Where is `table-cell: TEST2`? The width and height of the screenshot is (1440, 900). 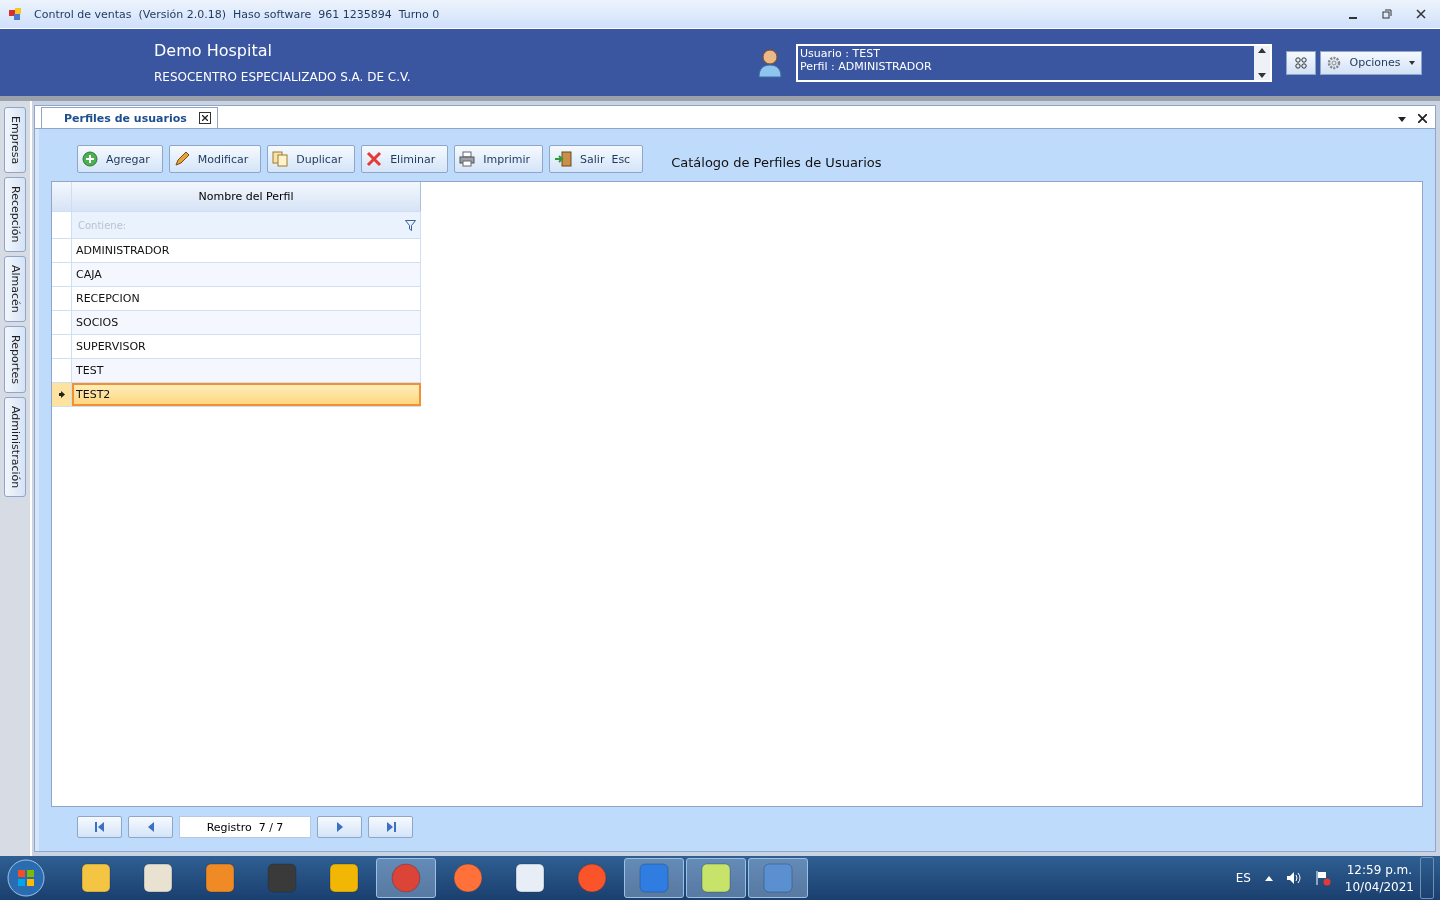 table-cell: TEST2 is located at coordinates (246, 394).